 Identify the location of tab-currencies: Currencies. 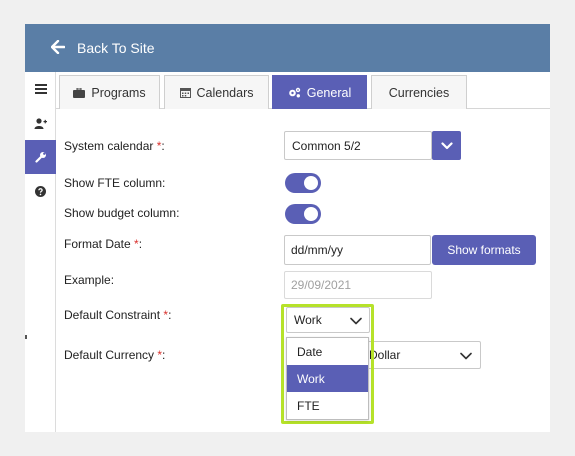
(419, 92).